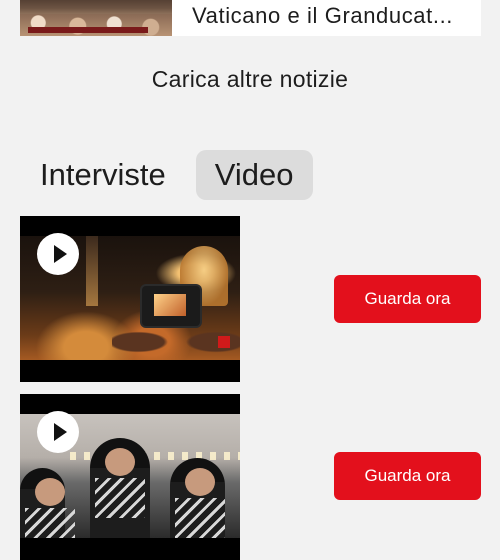 The width and height of the screenshot is (500, 560). Describe the element at coordinates (250, 79) in the screenshot. I see `load-more-button: Carica altre notizie` at that location.